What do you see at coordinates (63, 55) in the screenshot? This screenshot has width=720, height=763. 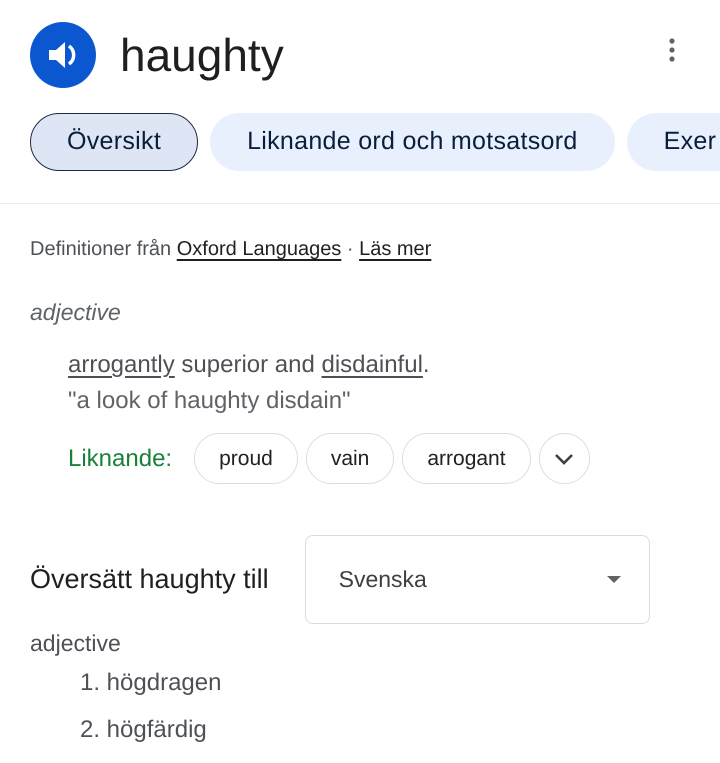 I see `speaker-icon` at bounding box center [63, 55].